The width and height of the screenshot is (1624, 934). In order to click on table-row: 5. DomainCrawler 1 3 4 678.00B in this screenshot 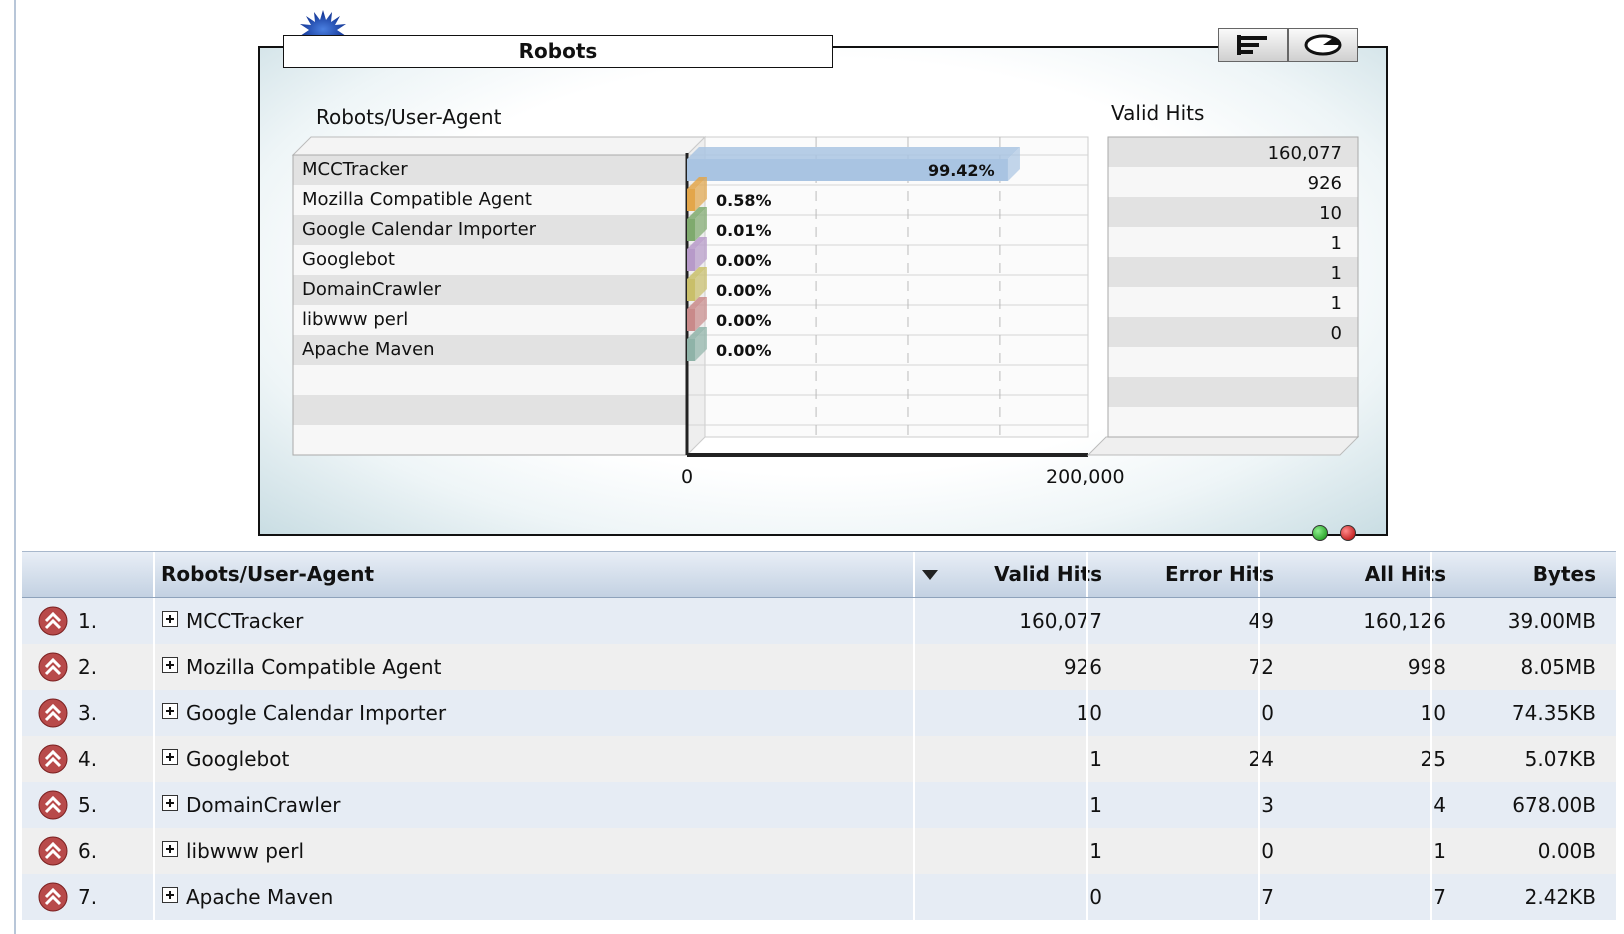, I will do `click(819, 805)`.